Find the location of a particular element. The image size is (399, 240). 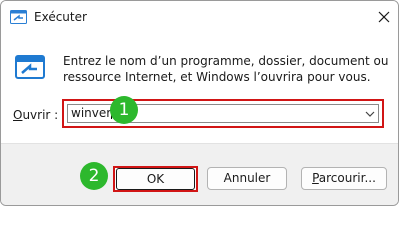

close-icon is located at coordinates (384, 17).